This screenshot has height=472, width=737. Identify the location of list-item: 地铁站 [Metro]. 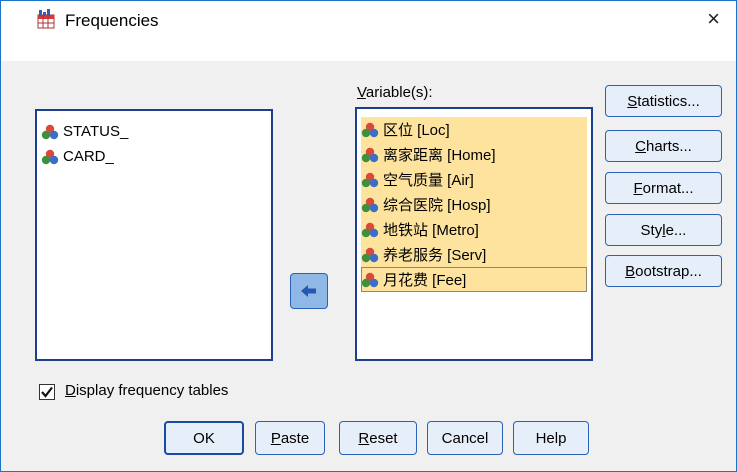
(474, 229).